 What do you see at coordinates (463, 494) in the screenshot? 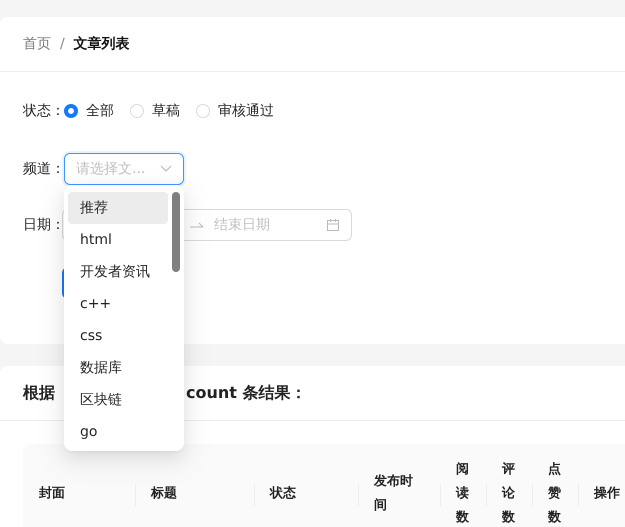
I see `column-header: 阅读数` at bounding box center [463, 494].